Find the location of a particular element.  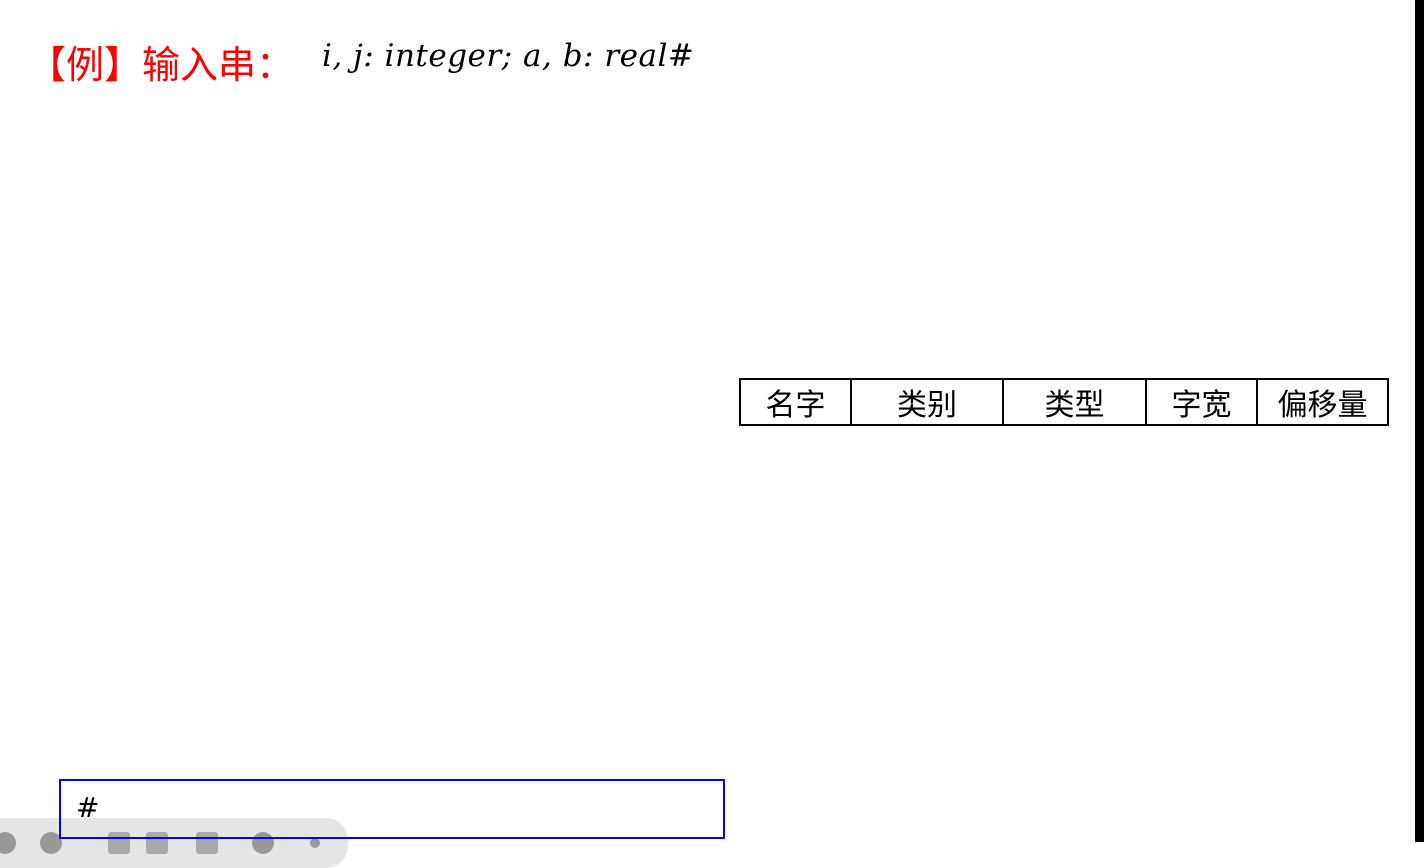

header-type: 类型 is located at coordinates (1074, 402).